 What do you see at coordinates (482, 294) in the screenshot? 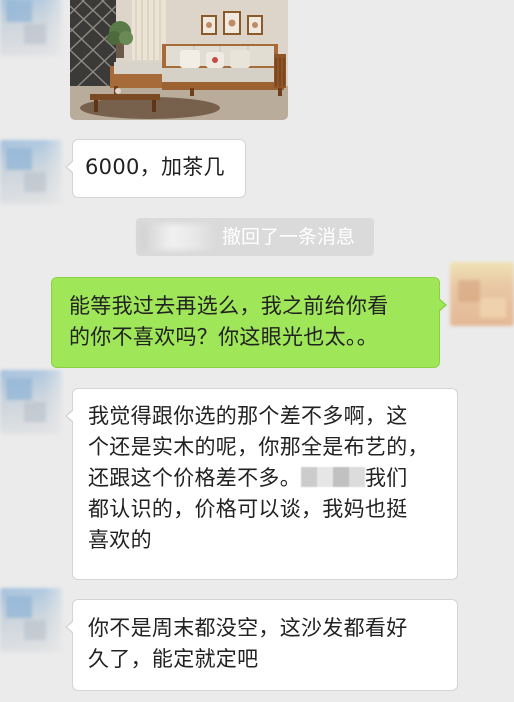
I see `my-avatar` at bounding box center [482, 294].